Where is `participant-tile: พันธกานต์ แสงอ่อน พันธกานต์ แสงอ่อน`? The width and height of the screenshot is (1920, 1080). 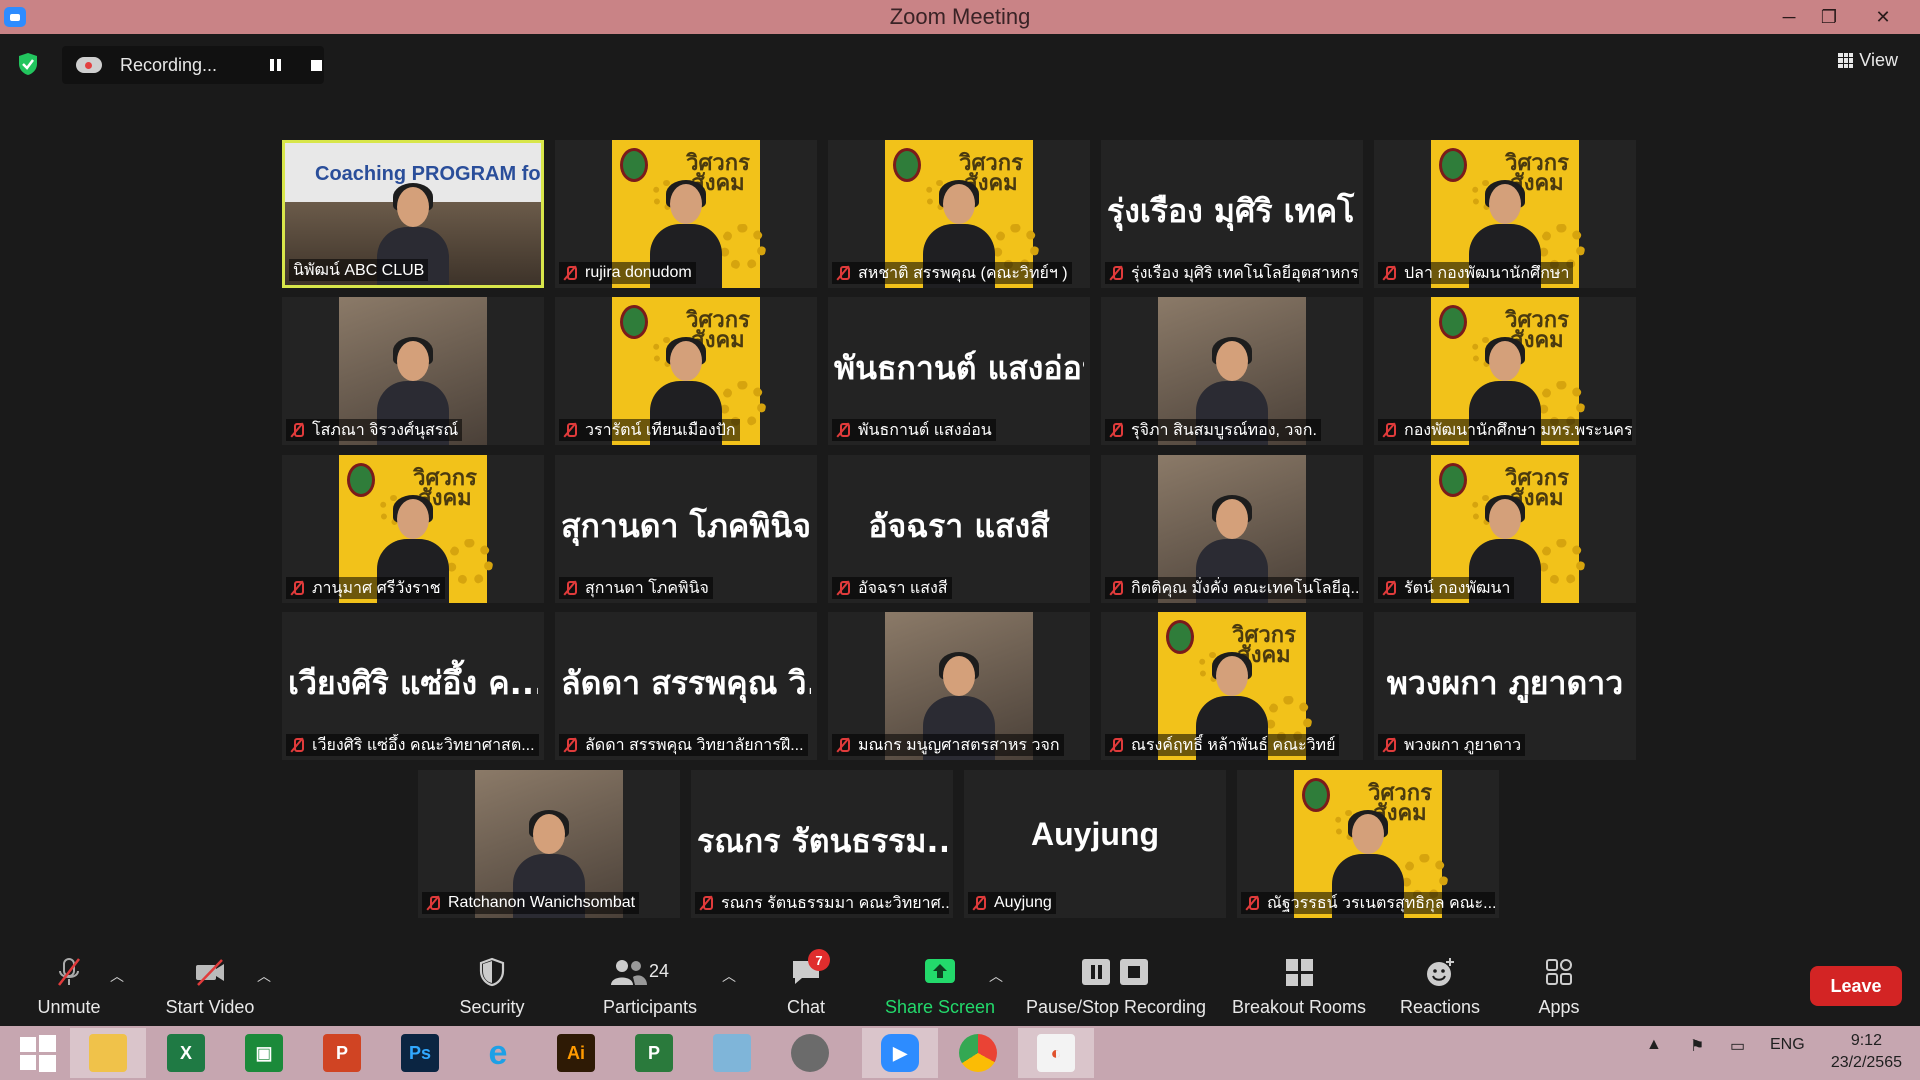 participant-tile: พันธกานต์ แสงอ่อน พันธกานต์ แสงอ่อน is located at coordinates (959, 371).